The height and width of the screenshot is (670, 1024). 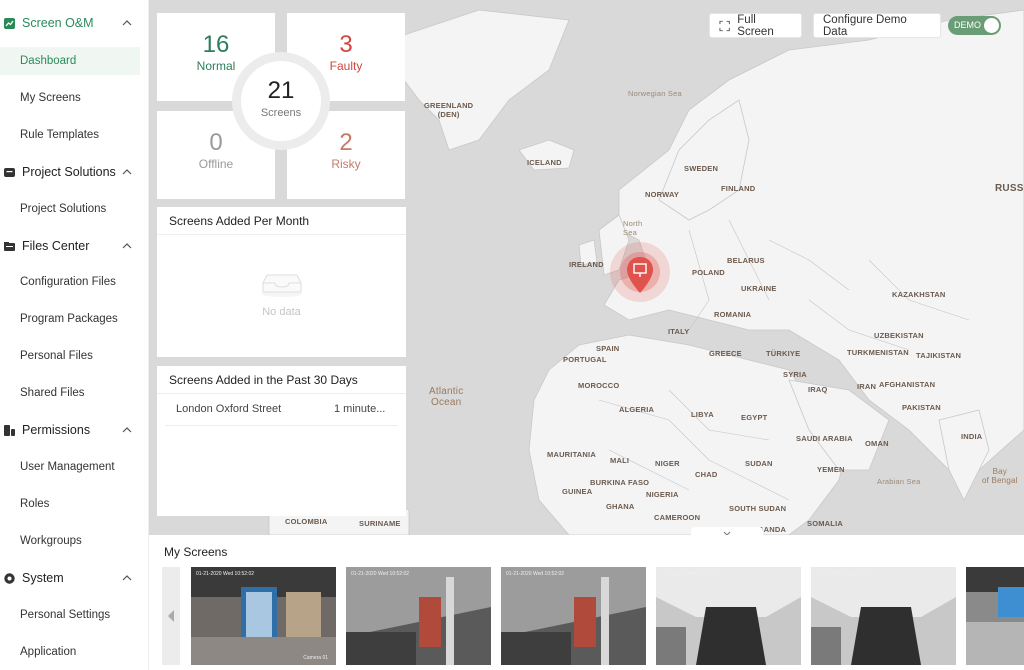 I want to click on sidebar-item-application: Application, so click(x=70, y=652).